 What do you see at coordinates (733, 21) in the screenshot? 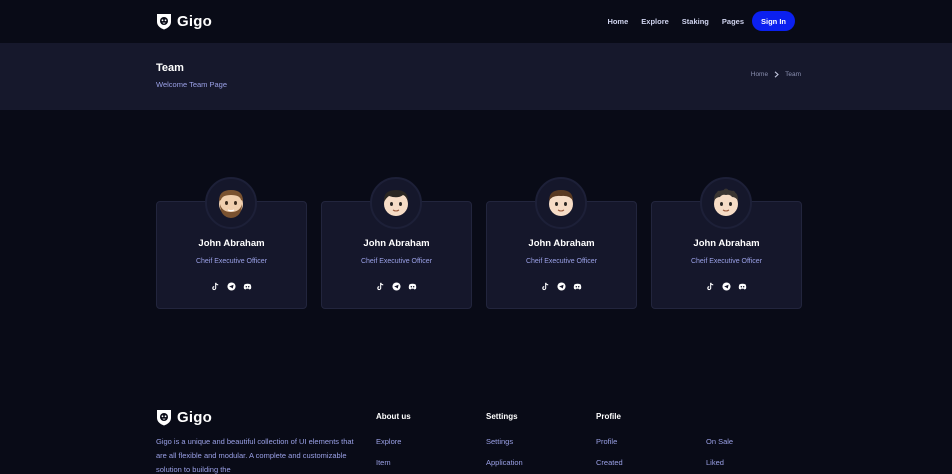
I see `nav-pages-link: Pages` at bounding box center [733, 21].